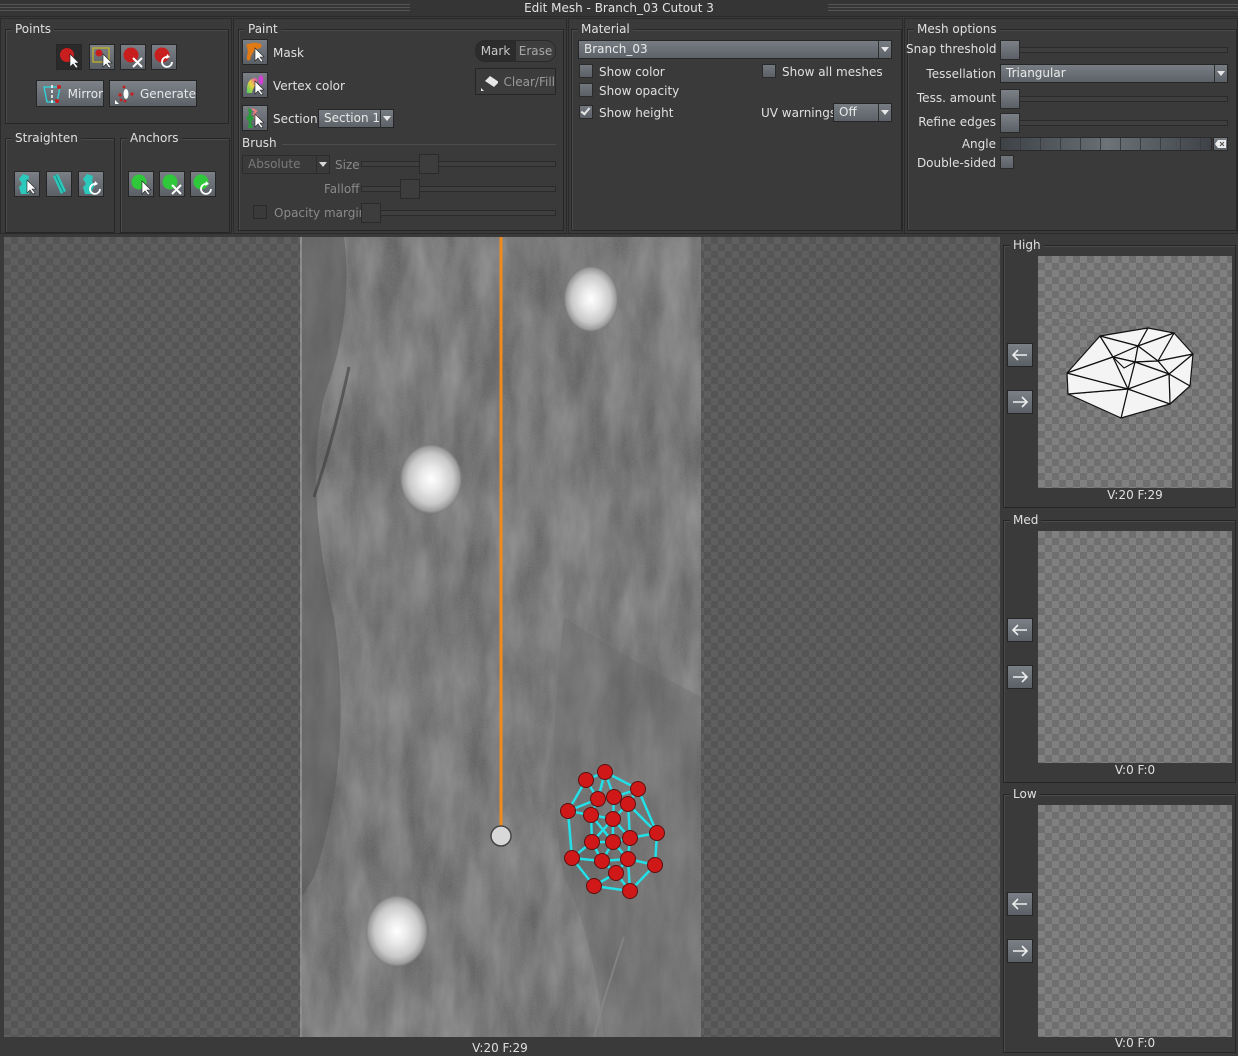 Image resolution: width=1238 pixels, height=1056 pixels. I want to click on lod-high-next-button, so click(1020, 402).